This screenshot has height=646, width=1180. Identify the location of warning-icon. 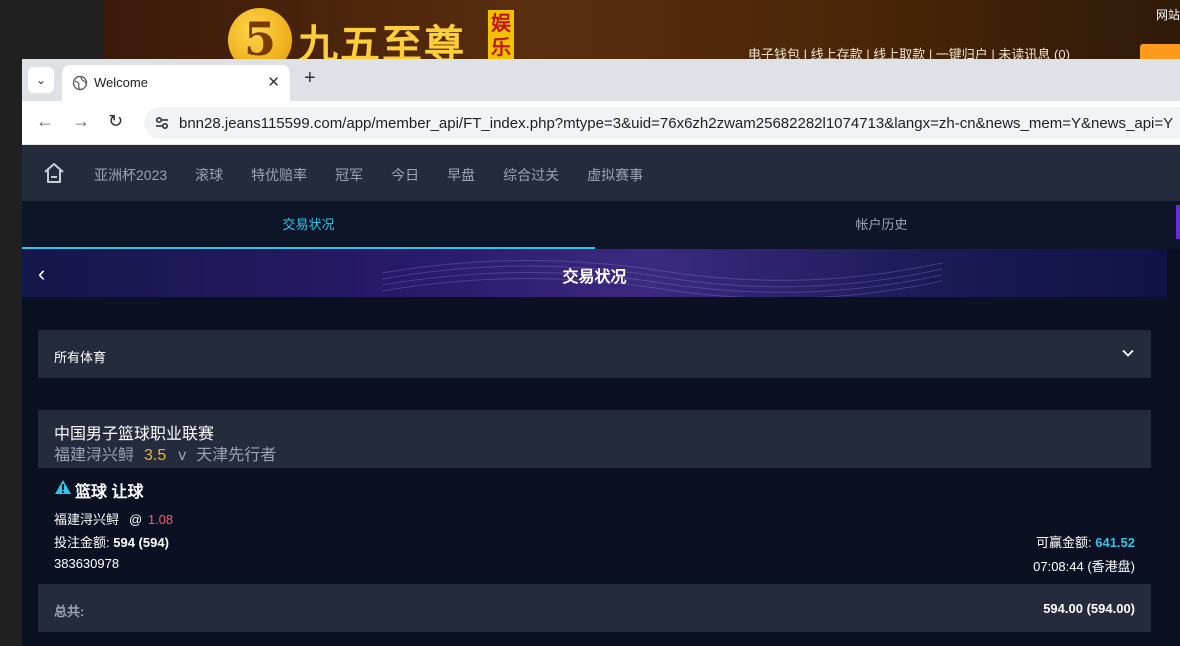
(63, 487).